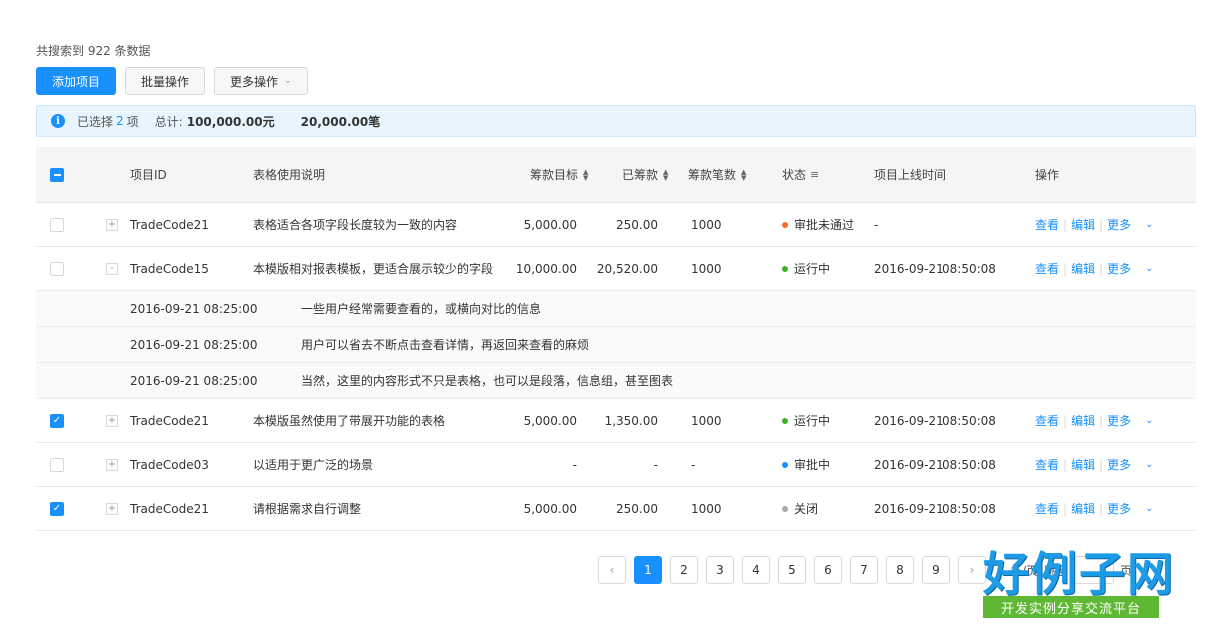 The width and height of the screenshot is (1228, 631). I want to click on cell-operations: 查看 | 编辑 | 更多 ⌄, so click(1094, 224).